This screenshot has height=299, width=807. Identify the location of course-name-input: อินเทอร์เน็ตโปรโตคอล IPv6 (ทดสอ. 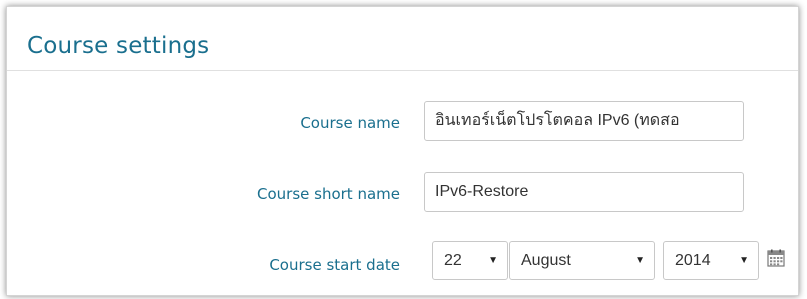
(584, 121).